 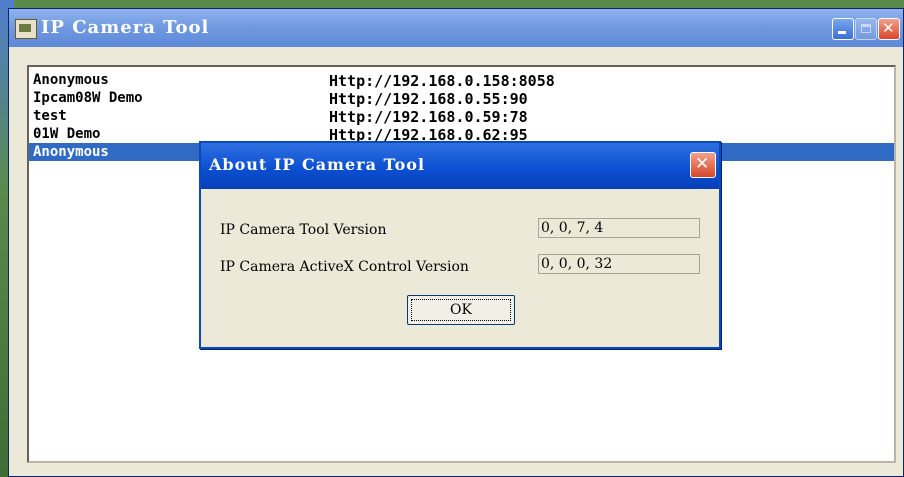 I want to click on list-item: test Http://192.168.0.59:78, so click(x=461, y=116).